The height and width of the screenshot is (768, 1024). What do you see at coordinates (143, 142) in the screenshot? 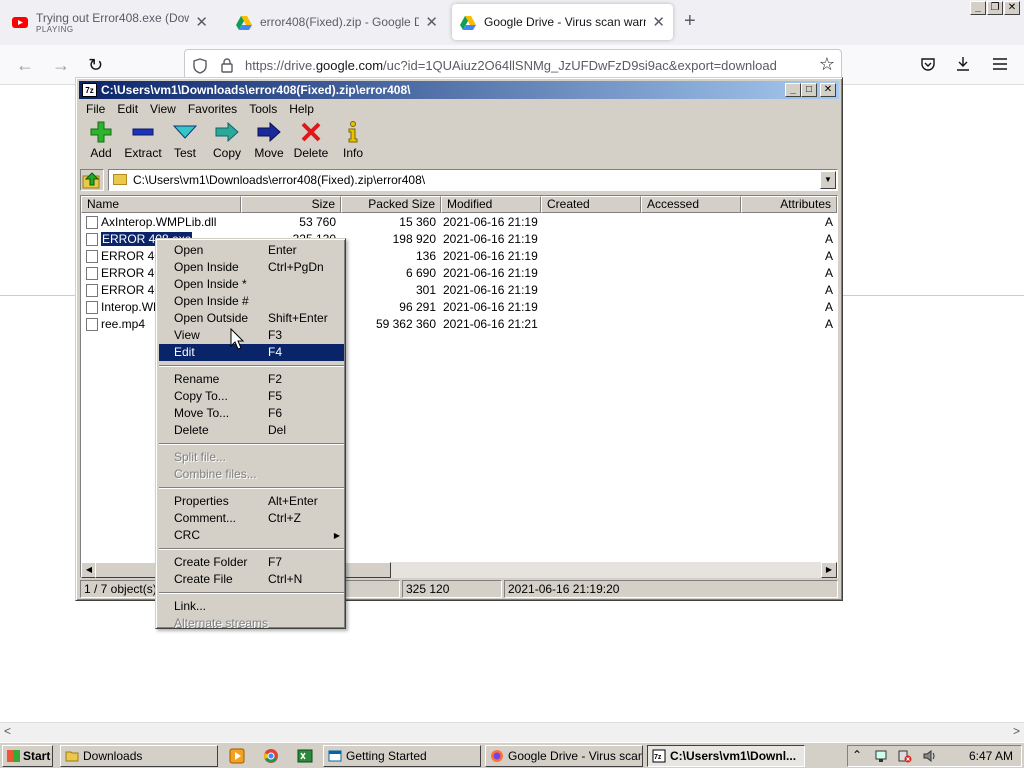
I see `extract-button: Extract` at bounding box center [143, 142].